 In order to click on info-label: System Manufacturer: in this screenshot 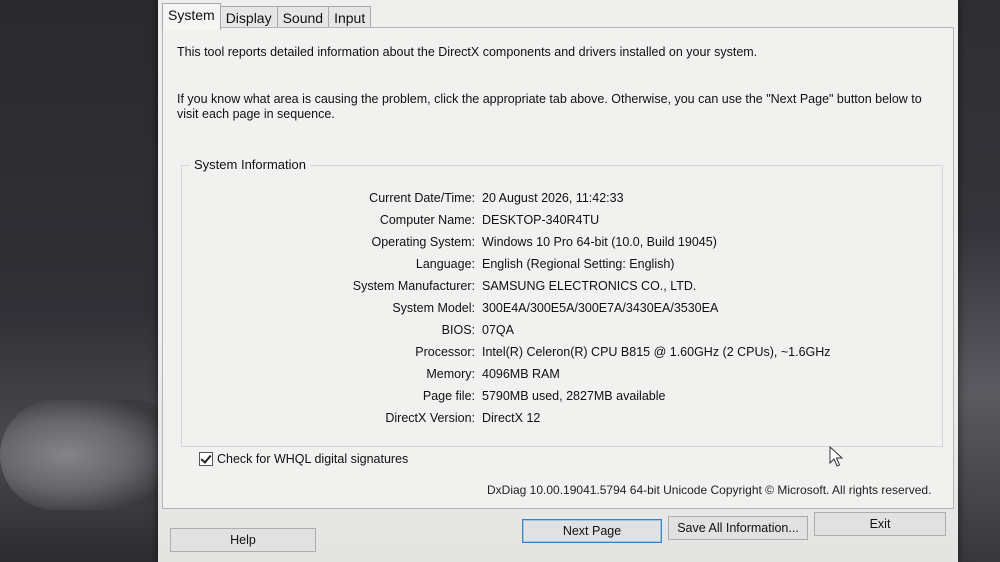, I will do `click(413, 286)`.